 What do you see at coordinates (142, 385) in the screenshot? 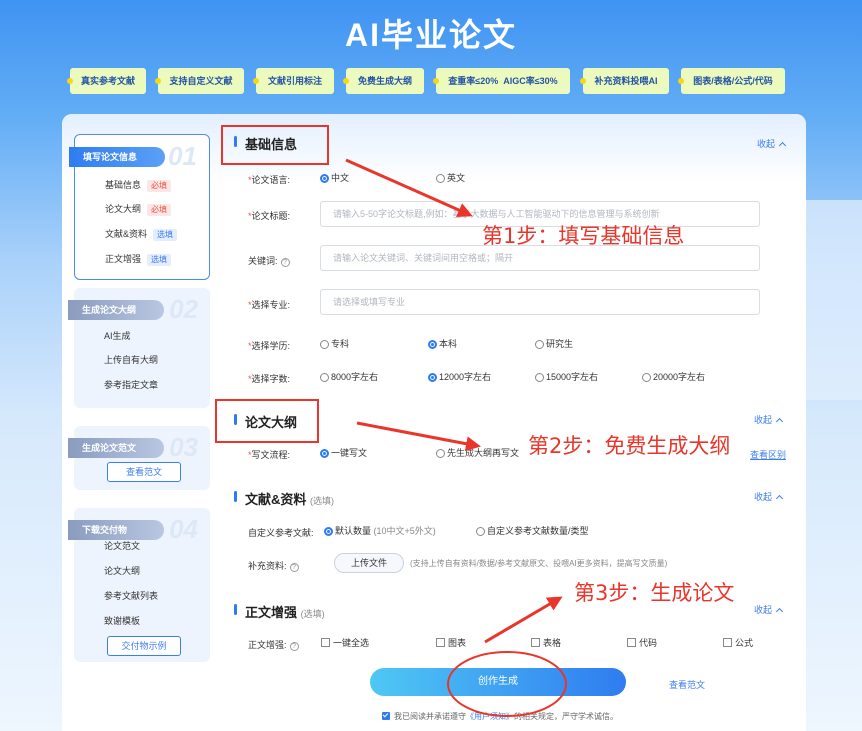
I see `nav-item-reference-article: 参考指定文章` at bounding box center [142, 385].